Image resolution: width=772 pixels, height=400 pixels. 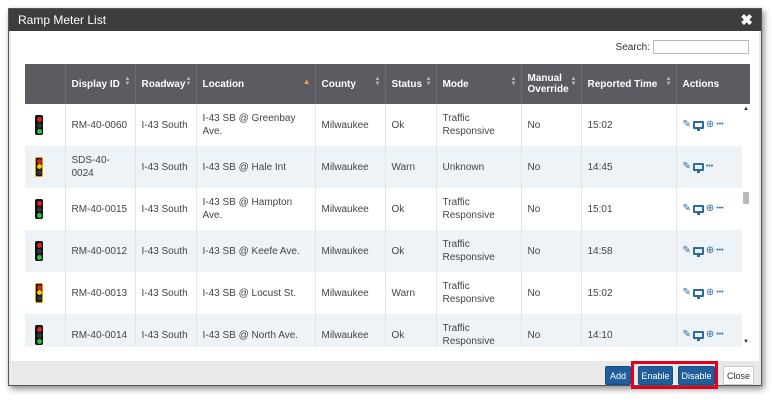 I want to click on reported-time-cell: 14:58, so click(x=629, y=251).